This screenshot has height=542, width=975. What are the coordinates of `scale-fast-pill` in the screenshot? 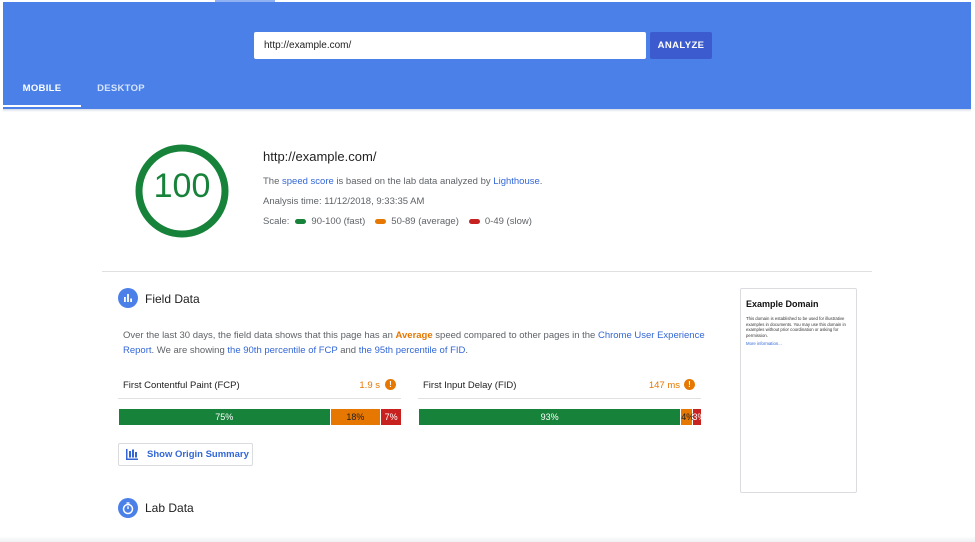 It's located at (301, 221).